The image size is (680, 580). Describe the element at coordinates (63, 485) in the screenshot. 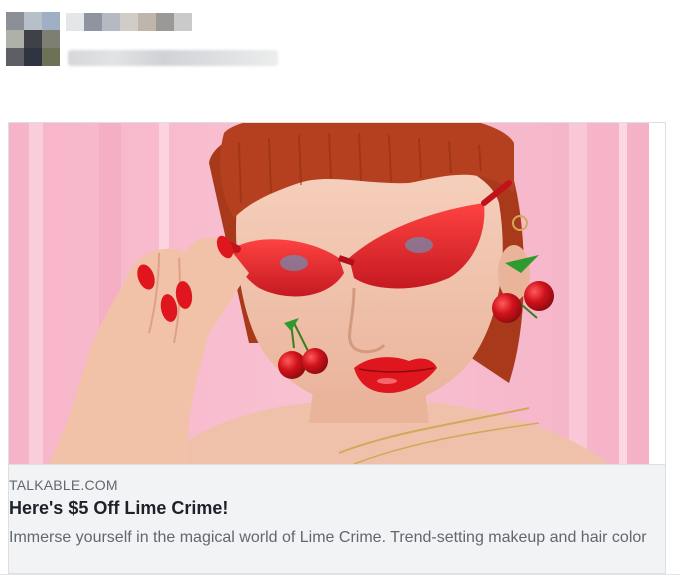

I see `link-domain: TALKABLE.COM` at that location.